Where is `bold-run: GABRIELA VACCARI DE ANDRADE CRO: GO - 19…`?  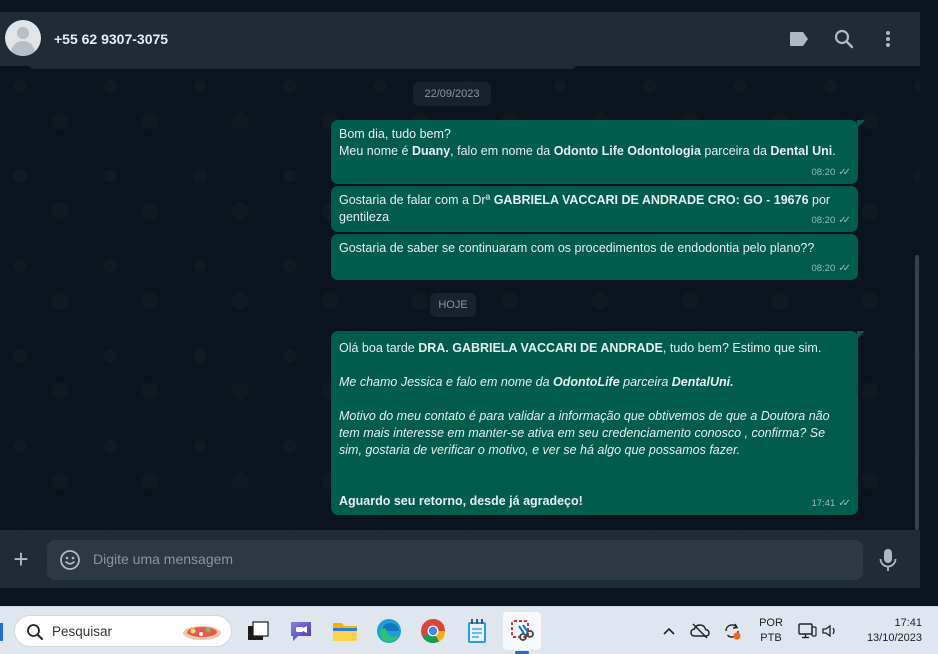
bold-run: GABRIELA VACCARI DE ANDRADE CRO: GO - 19… is located at coordinates (651, 200).